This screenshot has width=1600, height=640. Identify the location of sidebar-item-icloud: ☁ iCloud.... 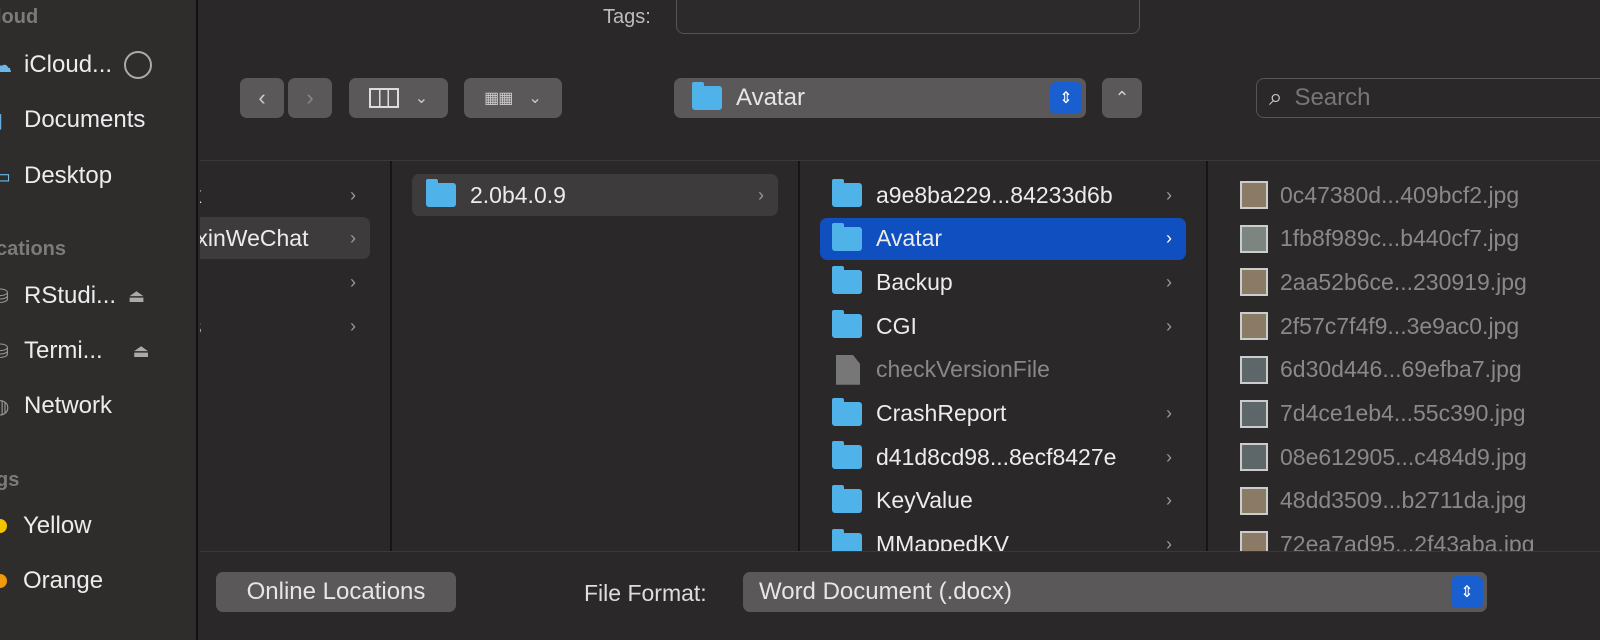
(76, 65).